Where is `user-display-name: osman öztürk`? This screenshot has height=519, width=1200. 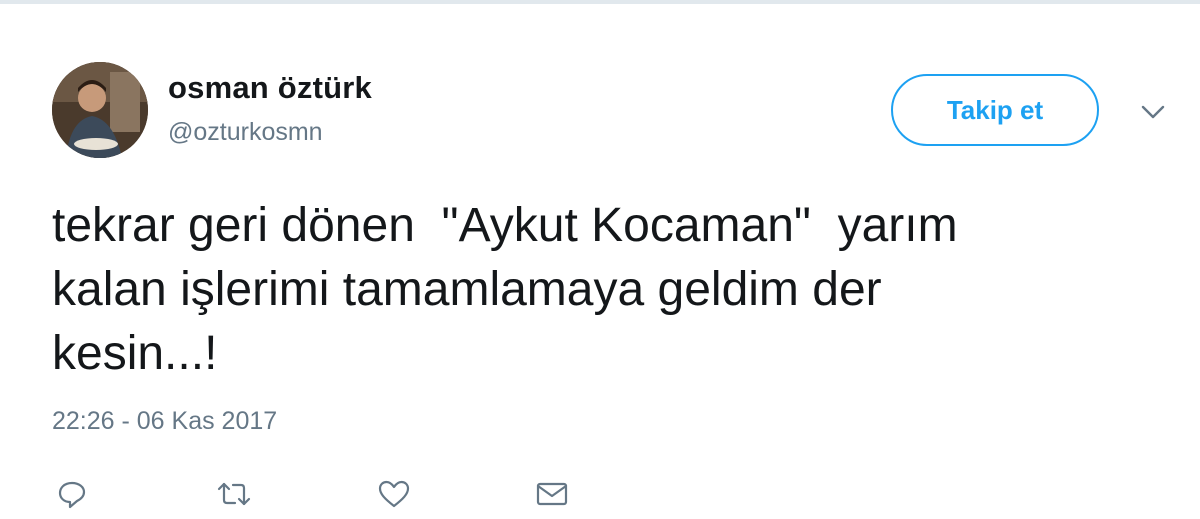 user-display-name: osman öztürk is located at coordinates (270, 88).